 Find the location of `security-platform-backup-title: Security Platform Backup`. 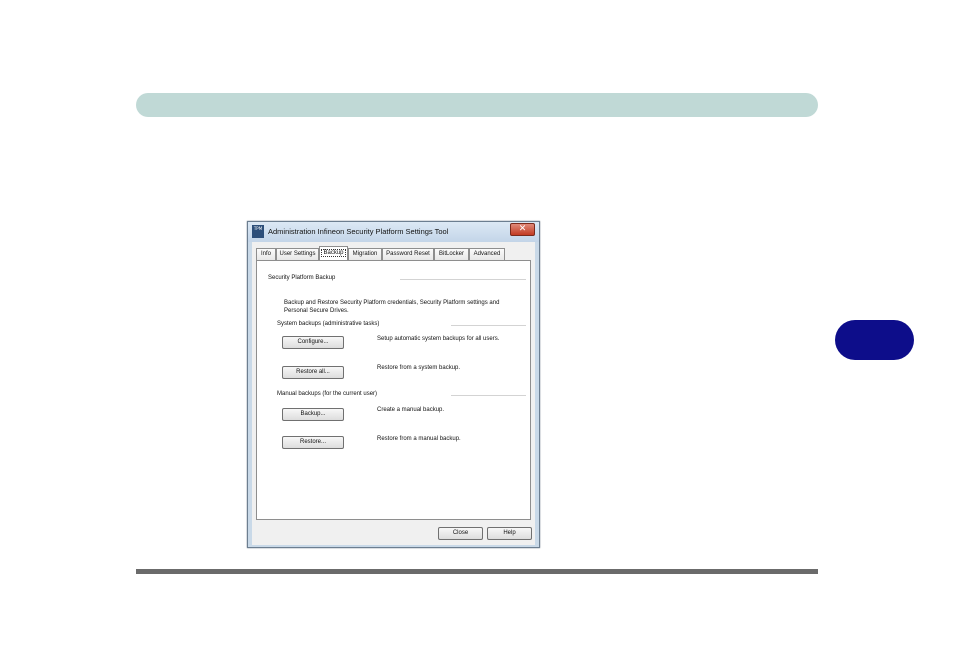

security-platform-backup-title: Security Platform Backup is located at coordinates (302, 278).